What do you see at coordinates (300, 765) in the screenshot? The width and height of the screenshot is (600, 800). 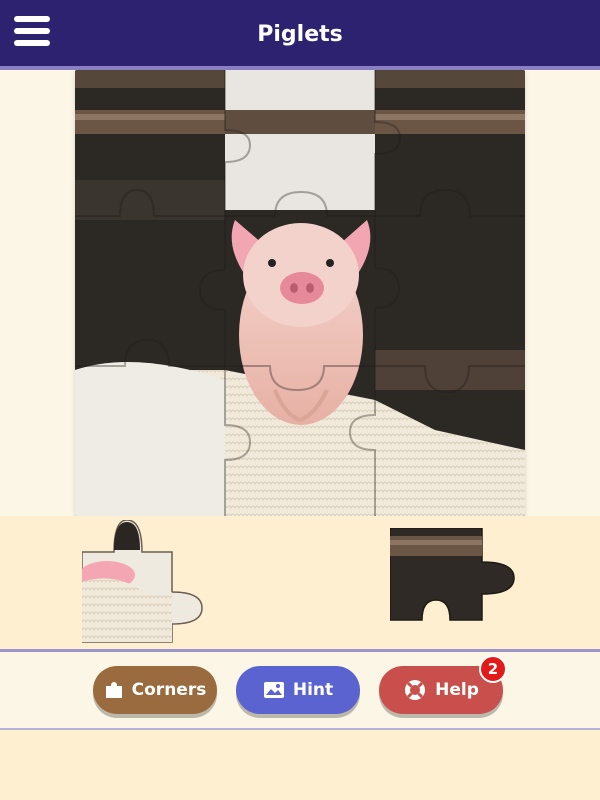 I see `bottom-area` at bounding box center [300, 765].